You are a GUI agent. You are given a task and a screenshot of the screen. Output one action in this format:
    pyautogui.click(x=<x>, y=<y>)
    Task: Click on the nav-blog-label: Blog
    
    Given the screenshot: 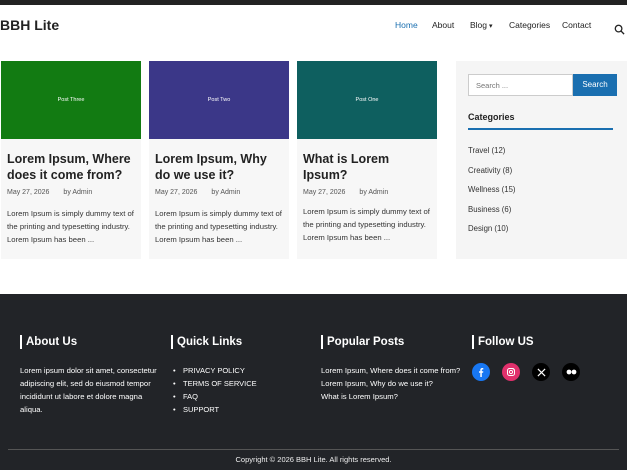 What is the action you would take?
    pyautogui.click(x=479, y=25)
    